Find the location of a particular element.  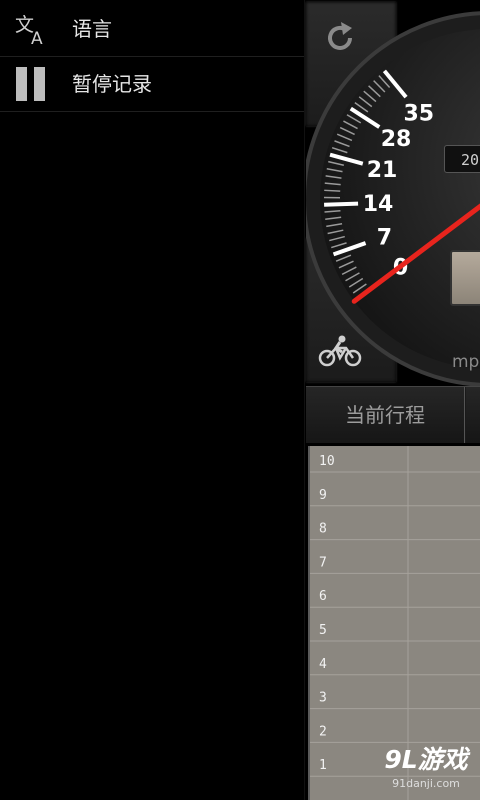

pause-icon is located at coordinates (32, 84).